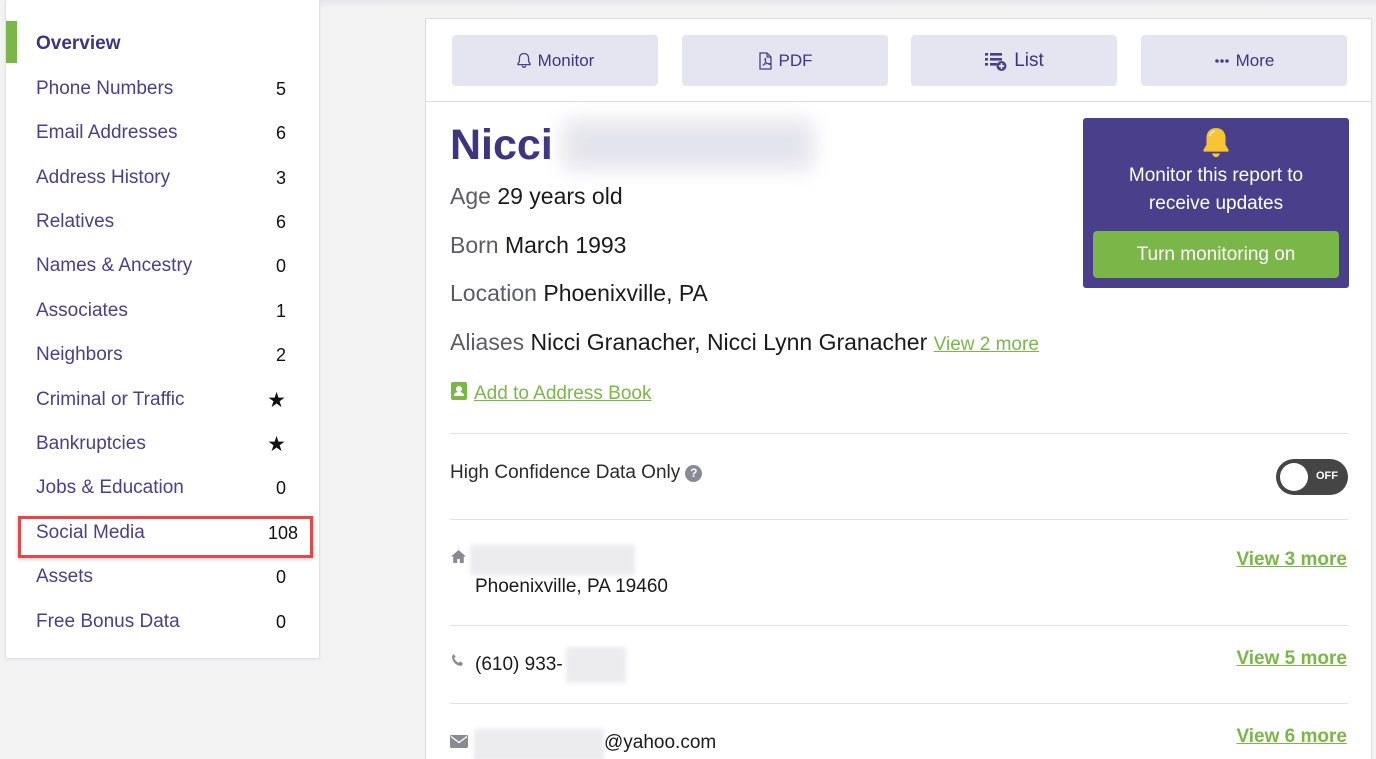 The width and height of the screenshot is (1376, 759). I want to click on location-row: Location Phoenixville, PA, so click(579, 293).